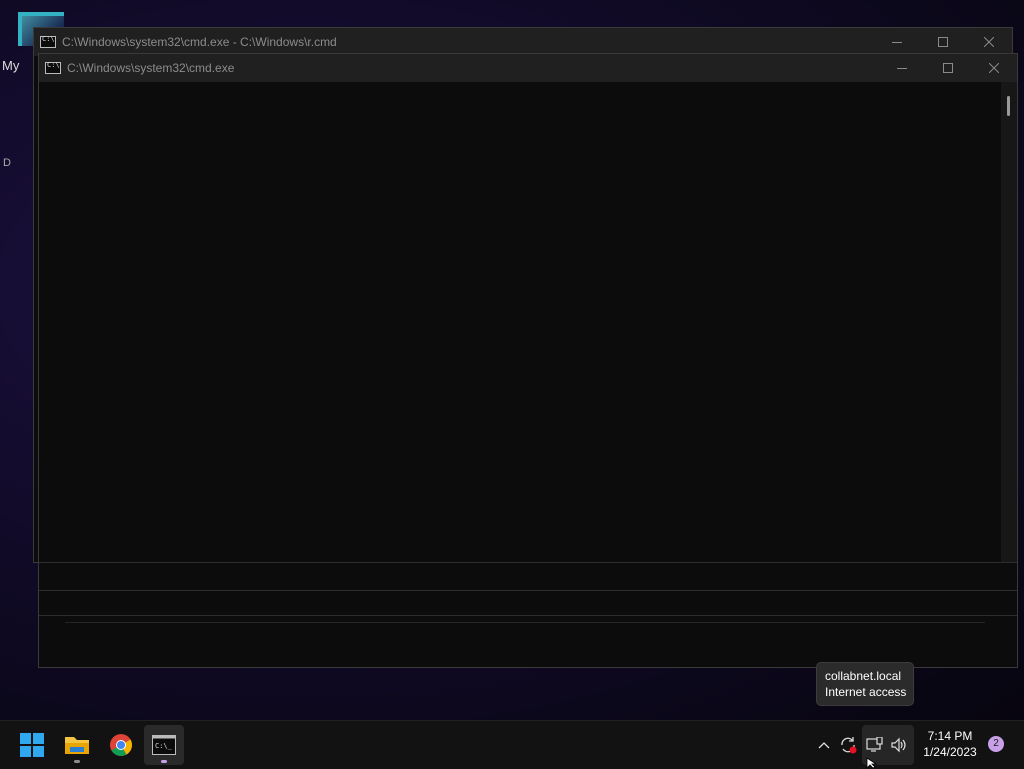 This screenshot has height=769, width=1024. I want to click on chrome-button, so click(121, 745).